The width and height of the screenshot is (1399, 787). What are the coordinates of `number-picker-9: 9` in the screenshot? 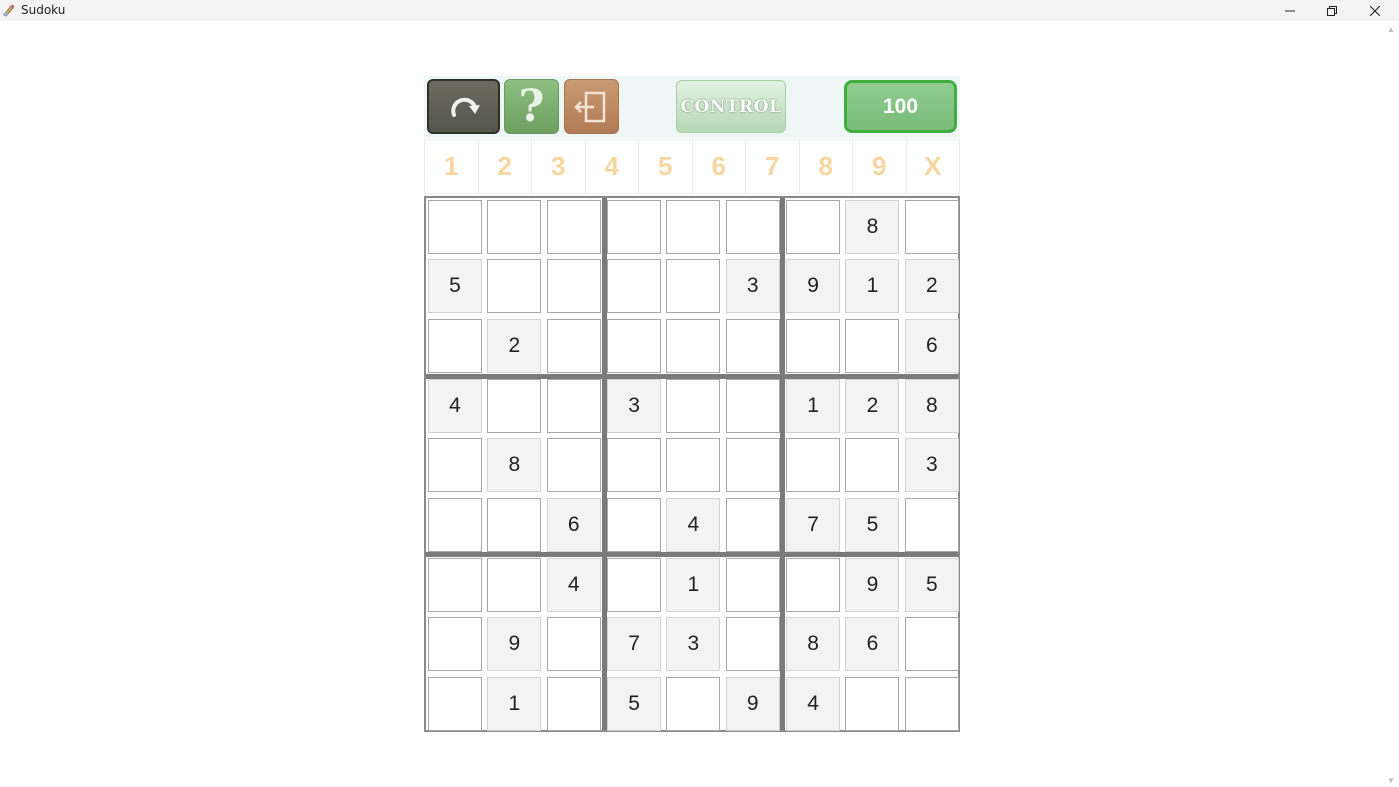 It's located at (880, 166).